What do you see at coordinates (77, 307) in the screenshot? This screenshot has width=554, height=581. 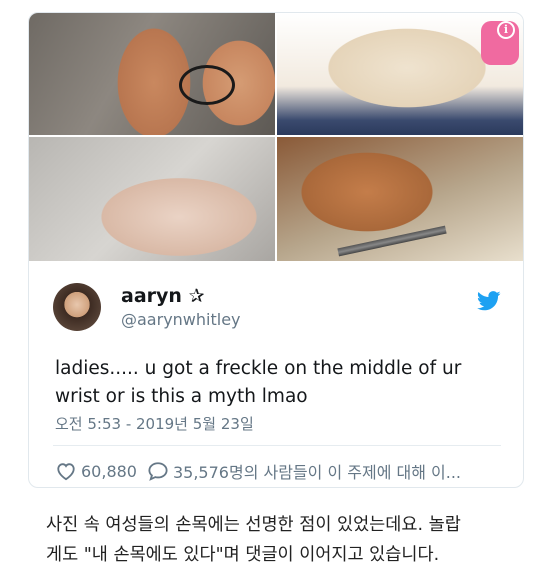 I see `avatar` at bounding box center [77, 307].